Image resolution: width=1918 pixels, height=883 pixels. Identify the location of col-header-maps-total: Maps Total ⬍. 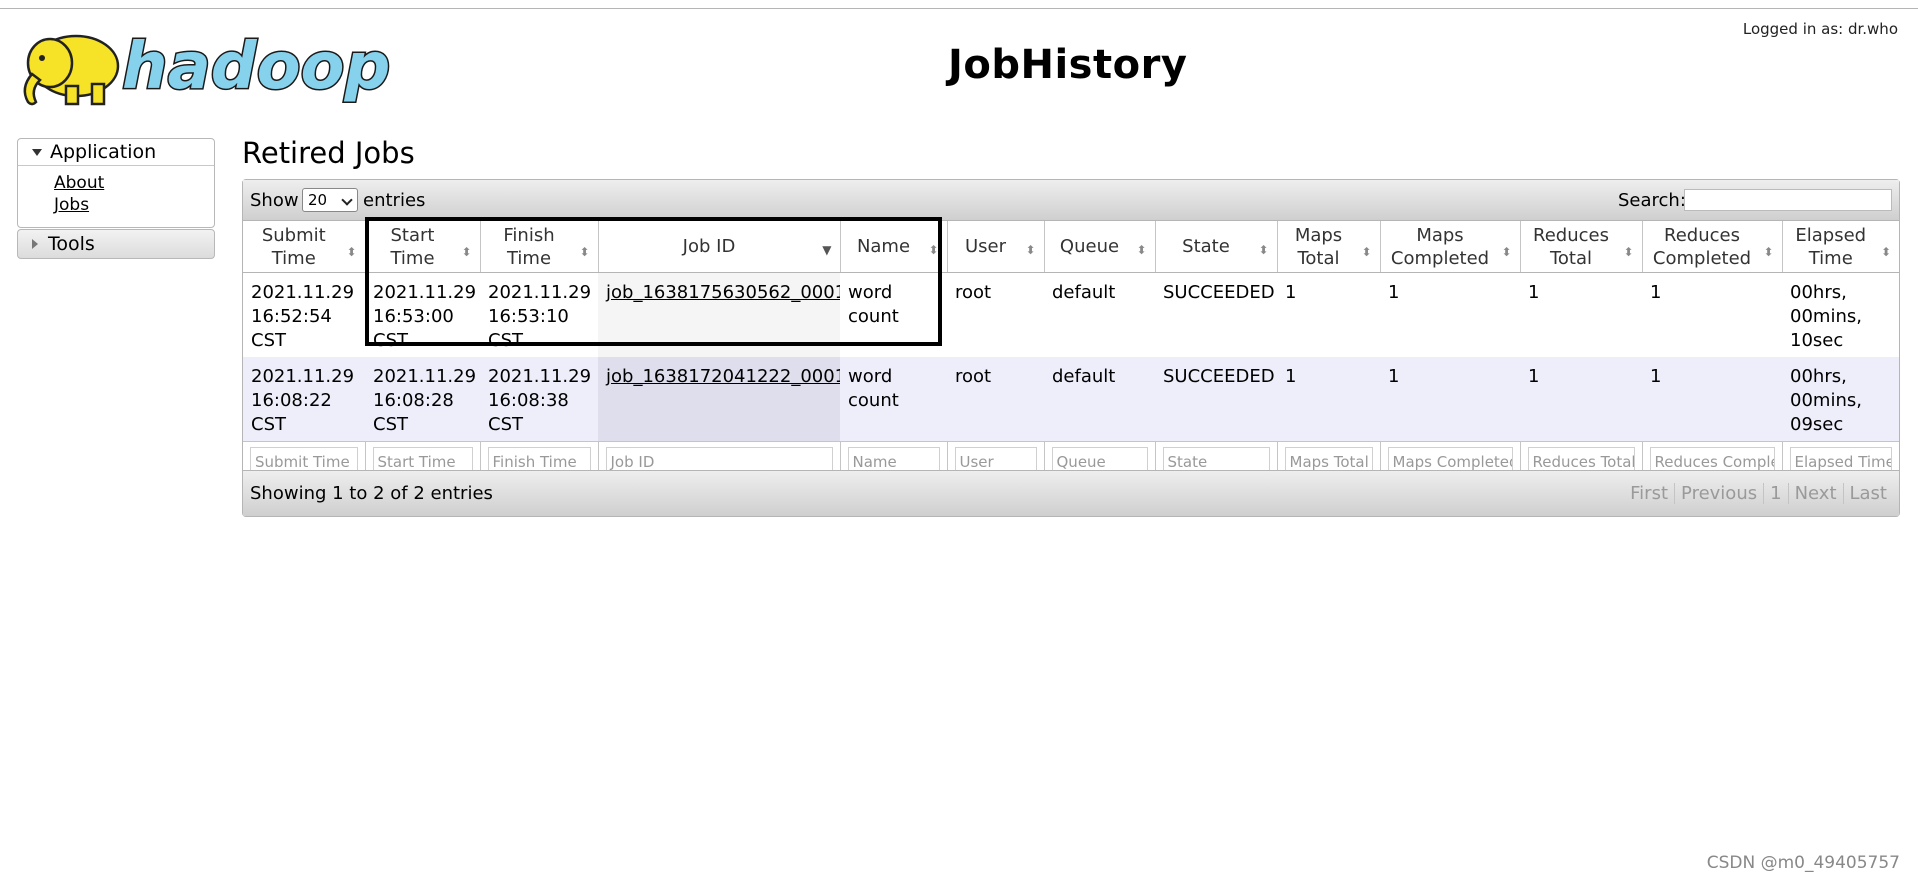
(1329, 247).